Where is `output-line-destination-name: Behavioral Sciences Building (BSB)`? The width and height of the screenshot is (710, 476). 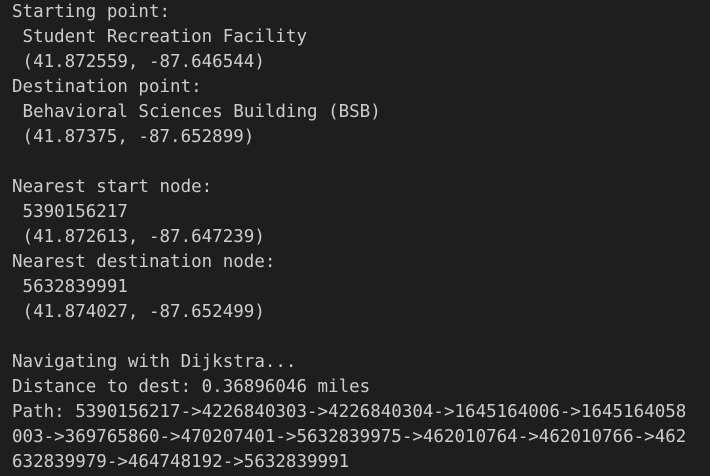
output-line-destination-name: Behavioral Sciences Building (BSB) is located at coordinates (196, 112).